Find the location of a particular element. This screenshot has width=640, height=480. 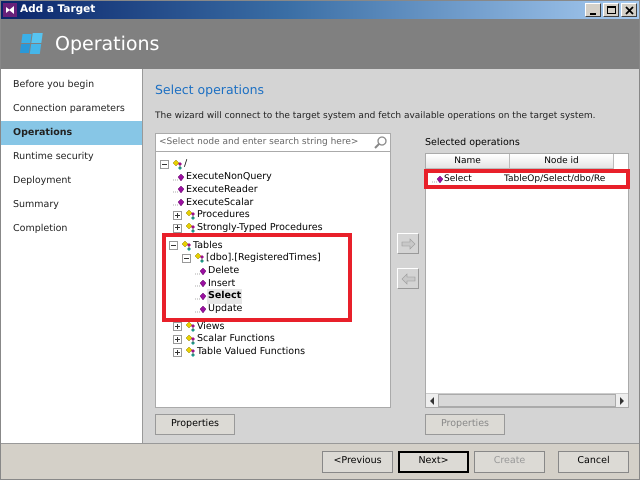

list-label: Selected operations is located at coordinates (473, 143).